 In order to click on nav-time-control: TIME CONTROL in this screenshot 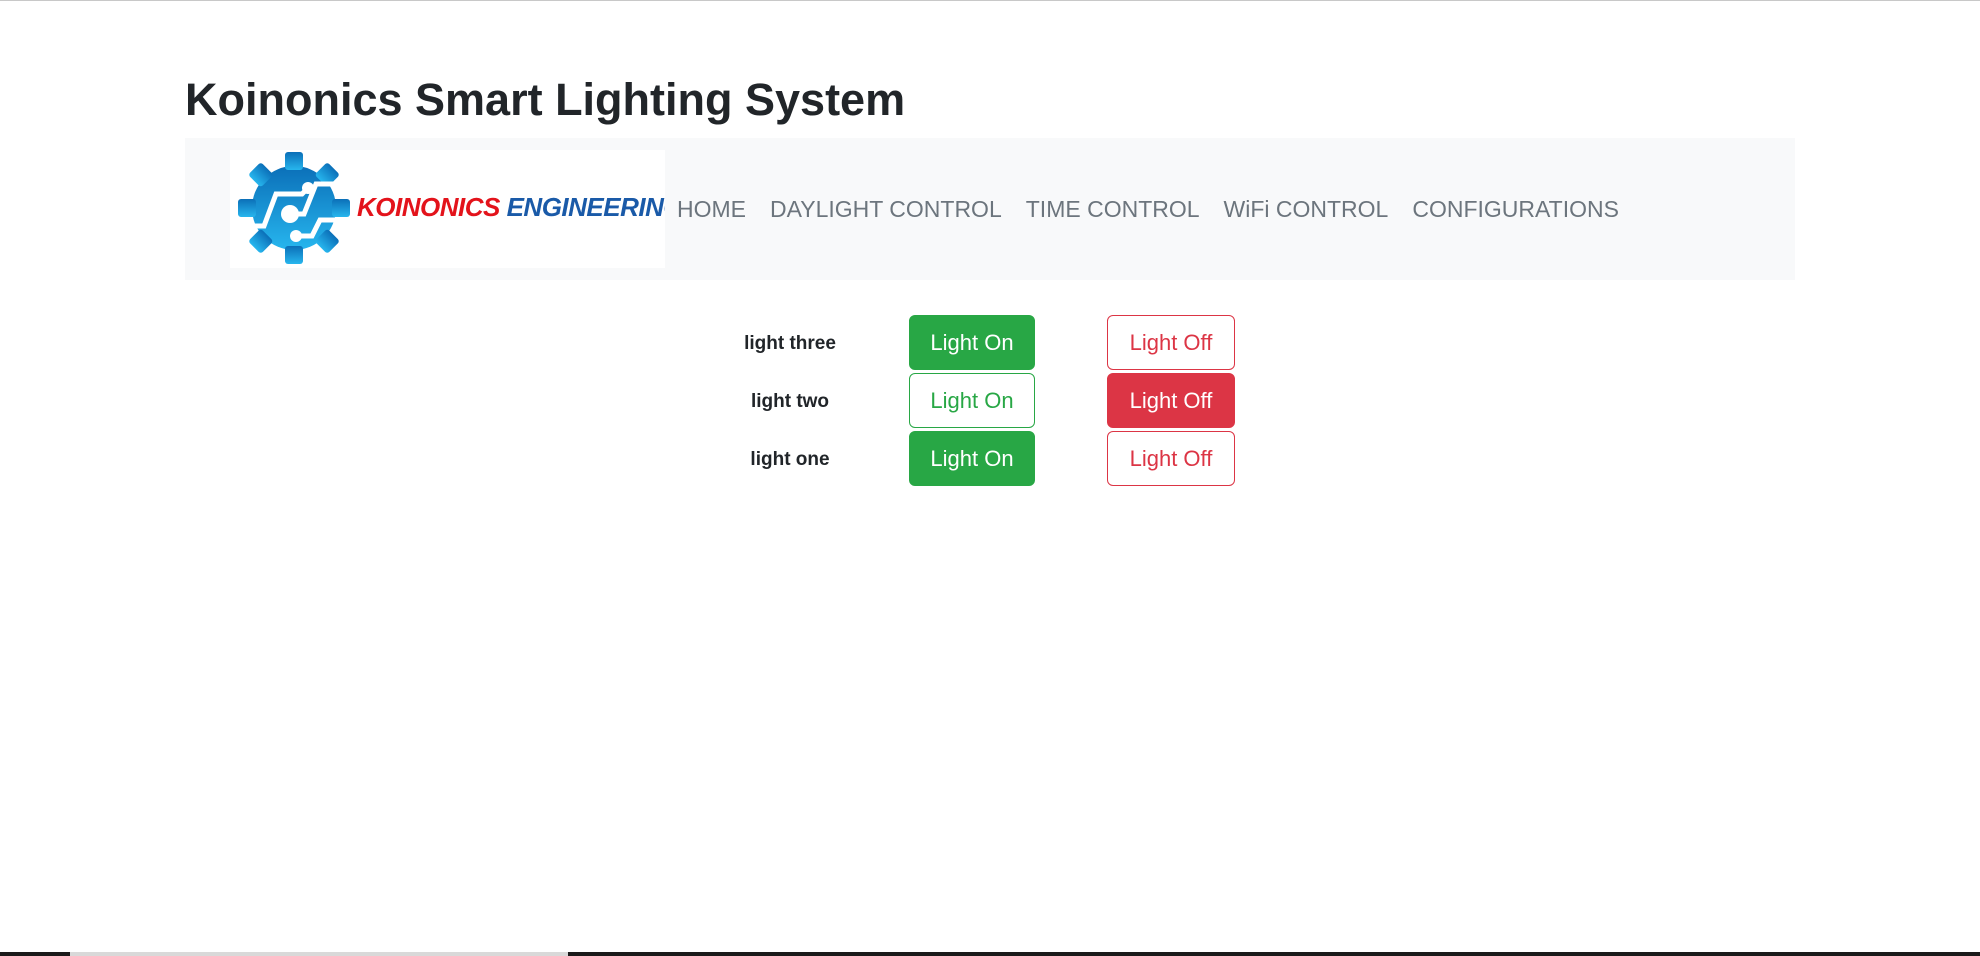, I will do `click(1113, 209)`.